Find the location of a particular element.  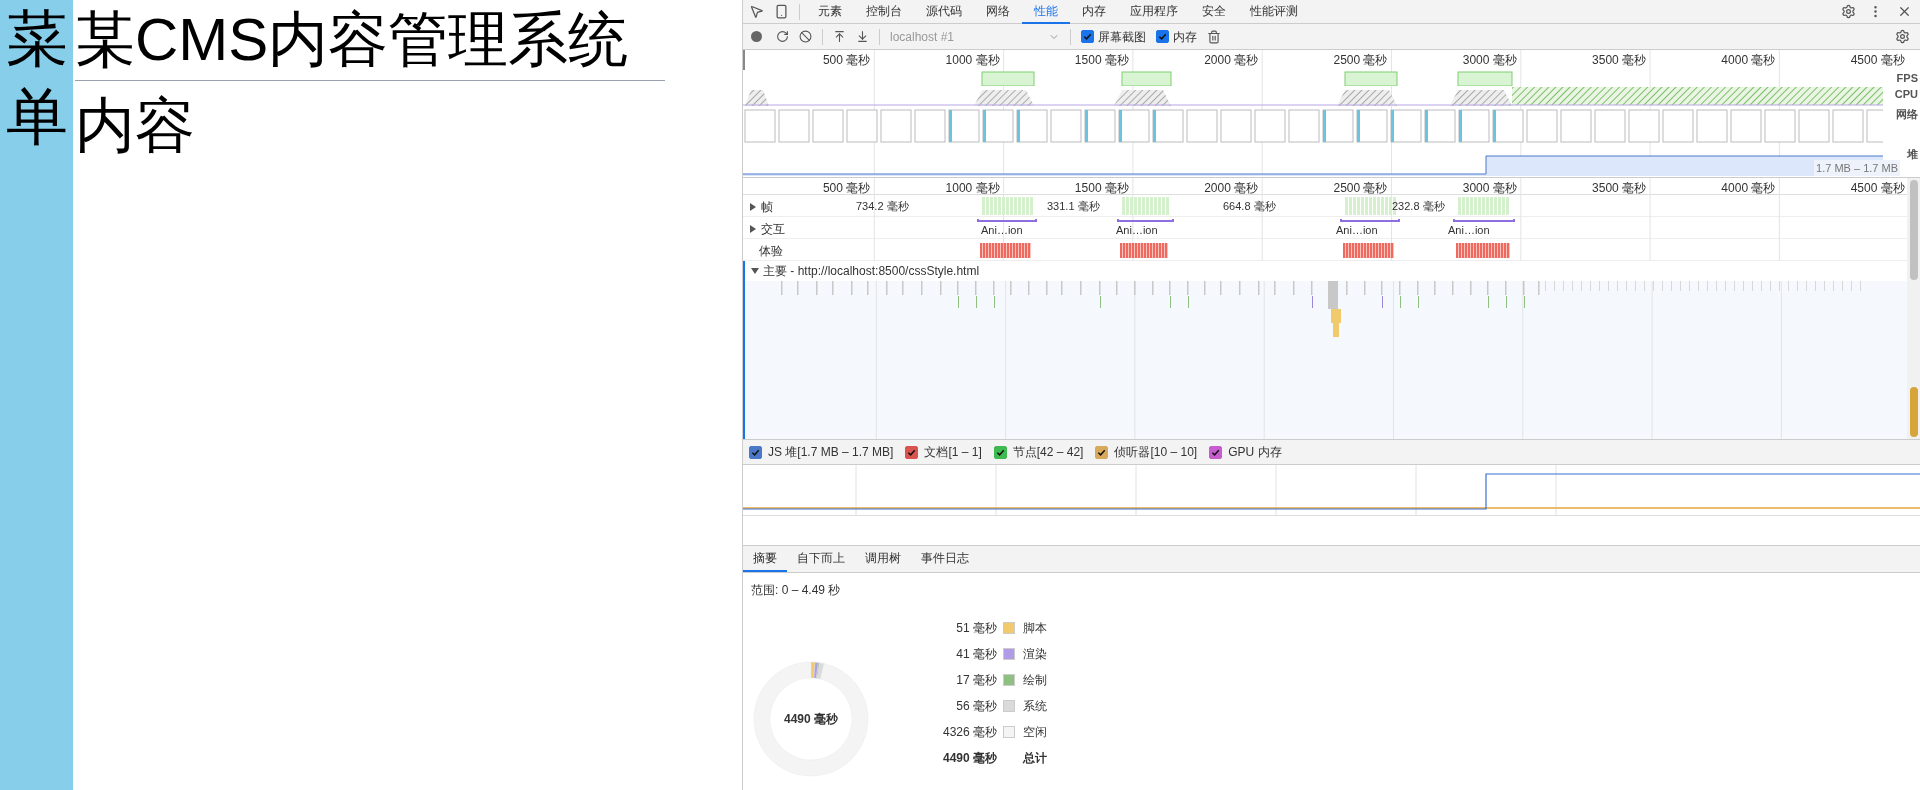

total-label: 总计 is located at coordinates (1035, 758).